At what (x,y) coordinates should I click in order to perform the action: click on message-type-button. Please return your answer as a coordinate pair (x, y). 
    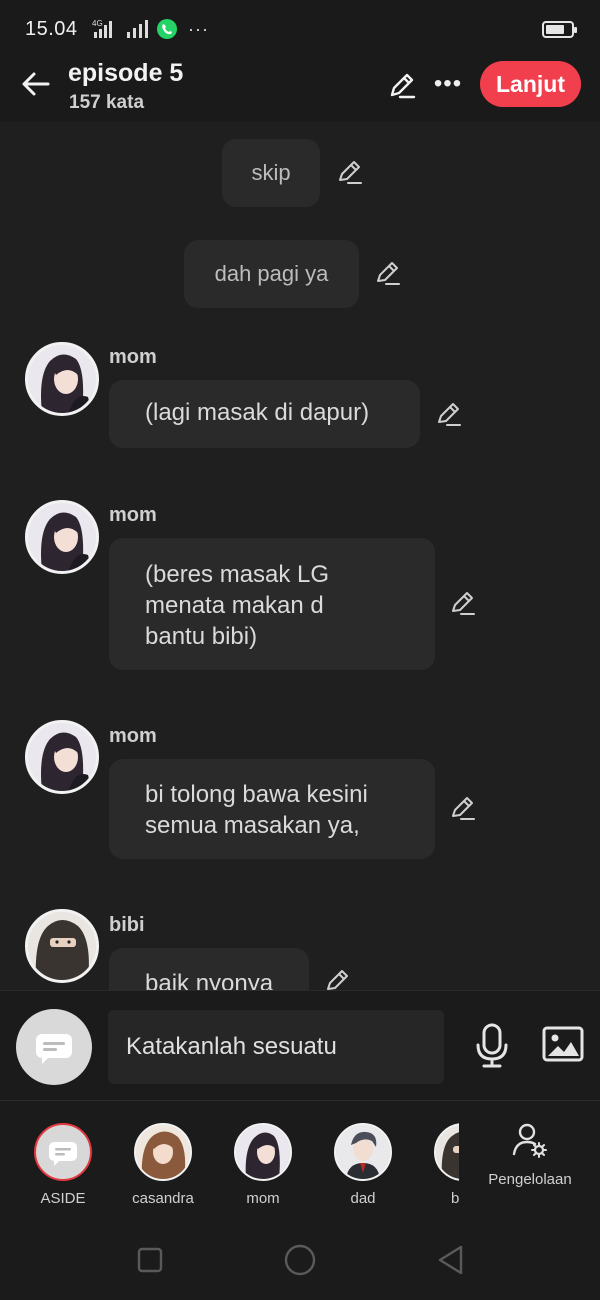
    Looking at the image, I should click on (54, 1047).